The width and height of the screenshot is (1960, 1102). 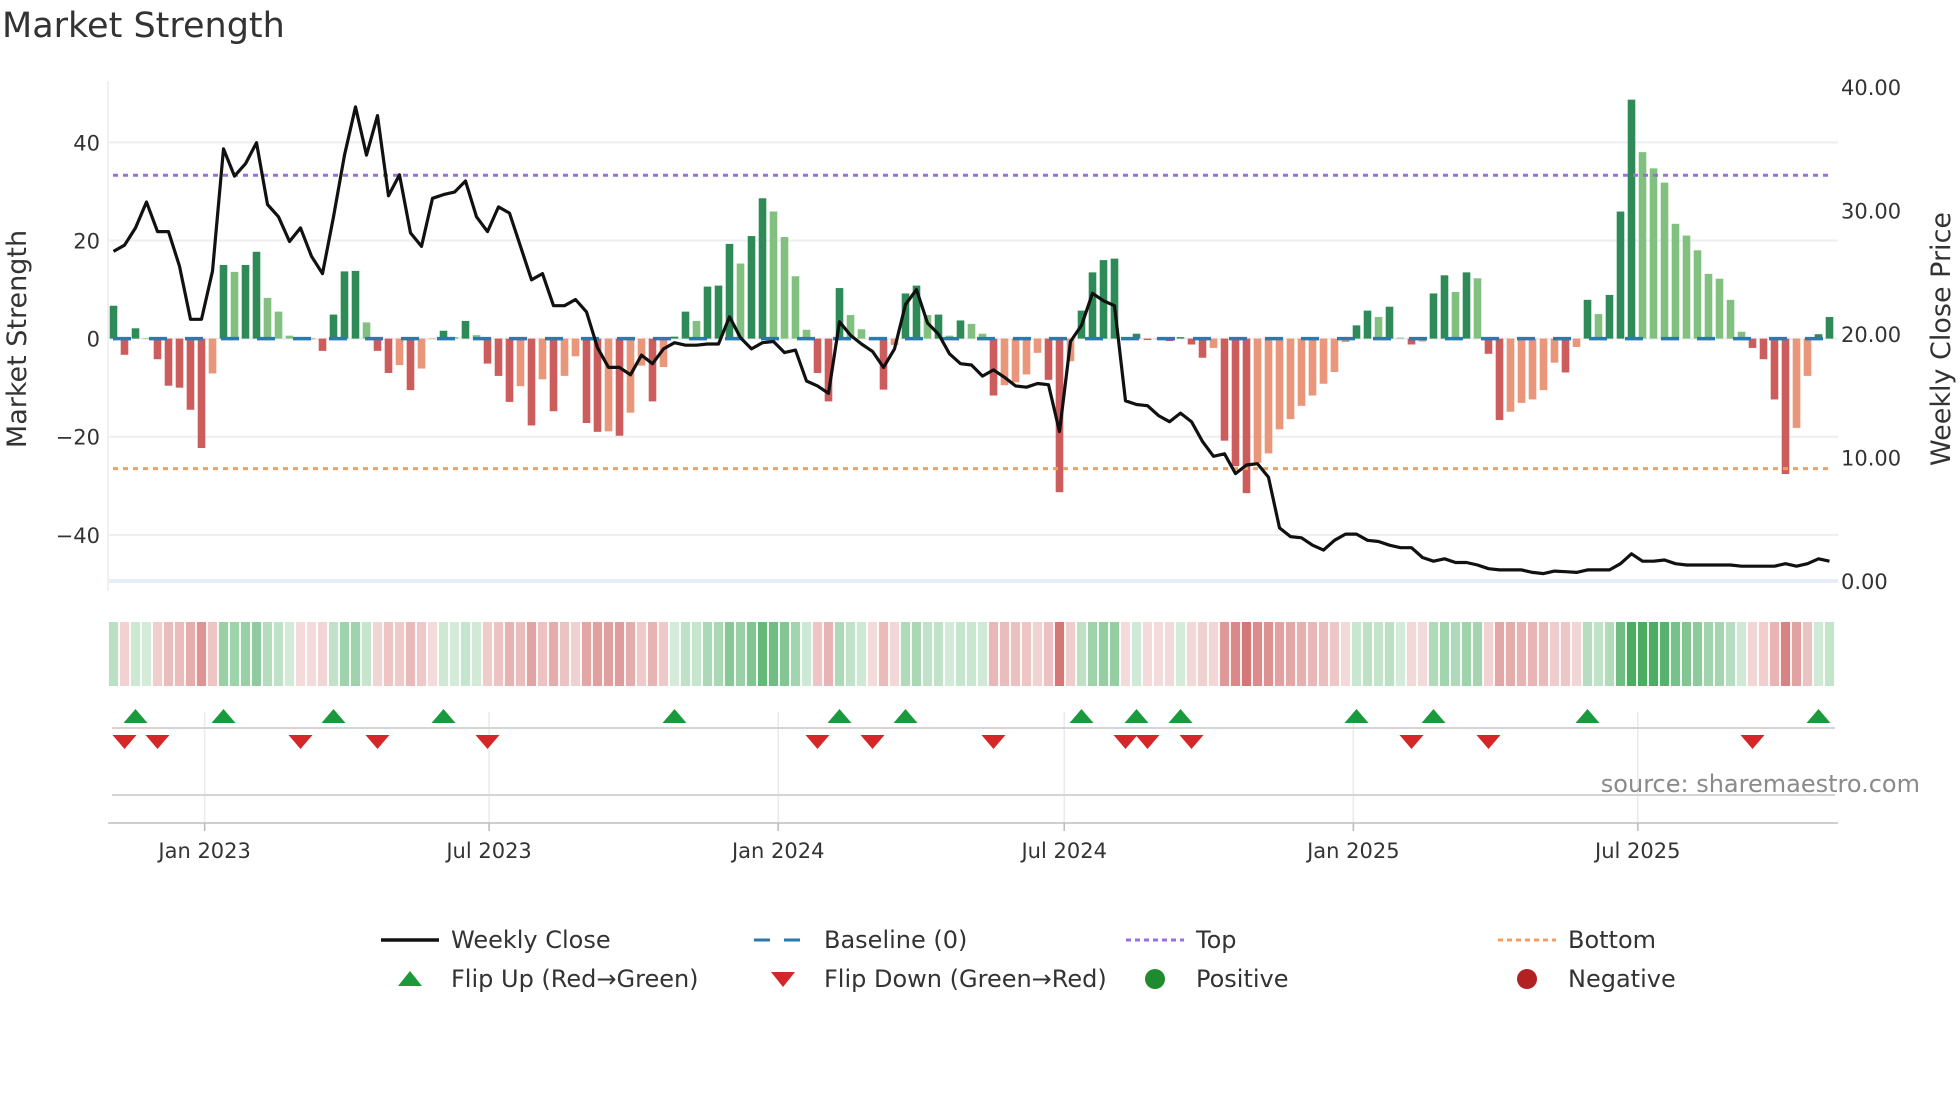 What do you see at coordinates (1352, 851) in the screenshot?
I see `x-tick-label: Jan 2025` at bounding box center [1352, 851].